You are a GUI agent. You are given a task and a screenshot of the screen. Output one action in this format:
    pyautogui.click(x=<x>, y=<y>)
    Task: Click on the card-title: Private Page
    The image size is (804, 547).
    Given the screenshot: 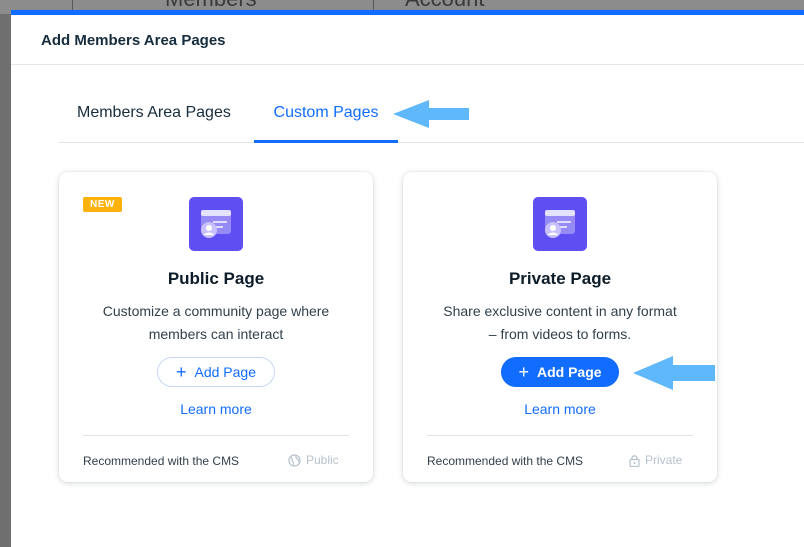 What is the action you would take?
    pyautogui.click(x=560, y=278)
    